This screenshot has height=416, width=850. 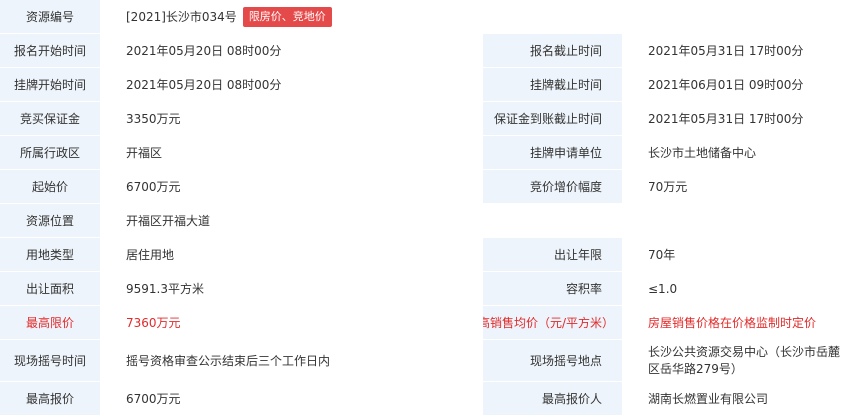 What do you see at coordinates (552, 399) in the screenshot?
I see `highest-bidder-label: 最高报价人` at bounding box center [552, 399].